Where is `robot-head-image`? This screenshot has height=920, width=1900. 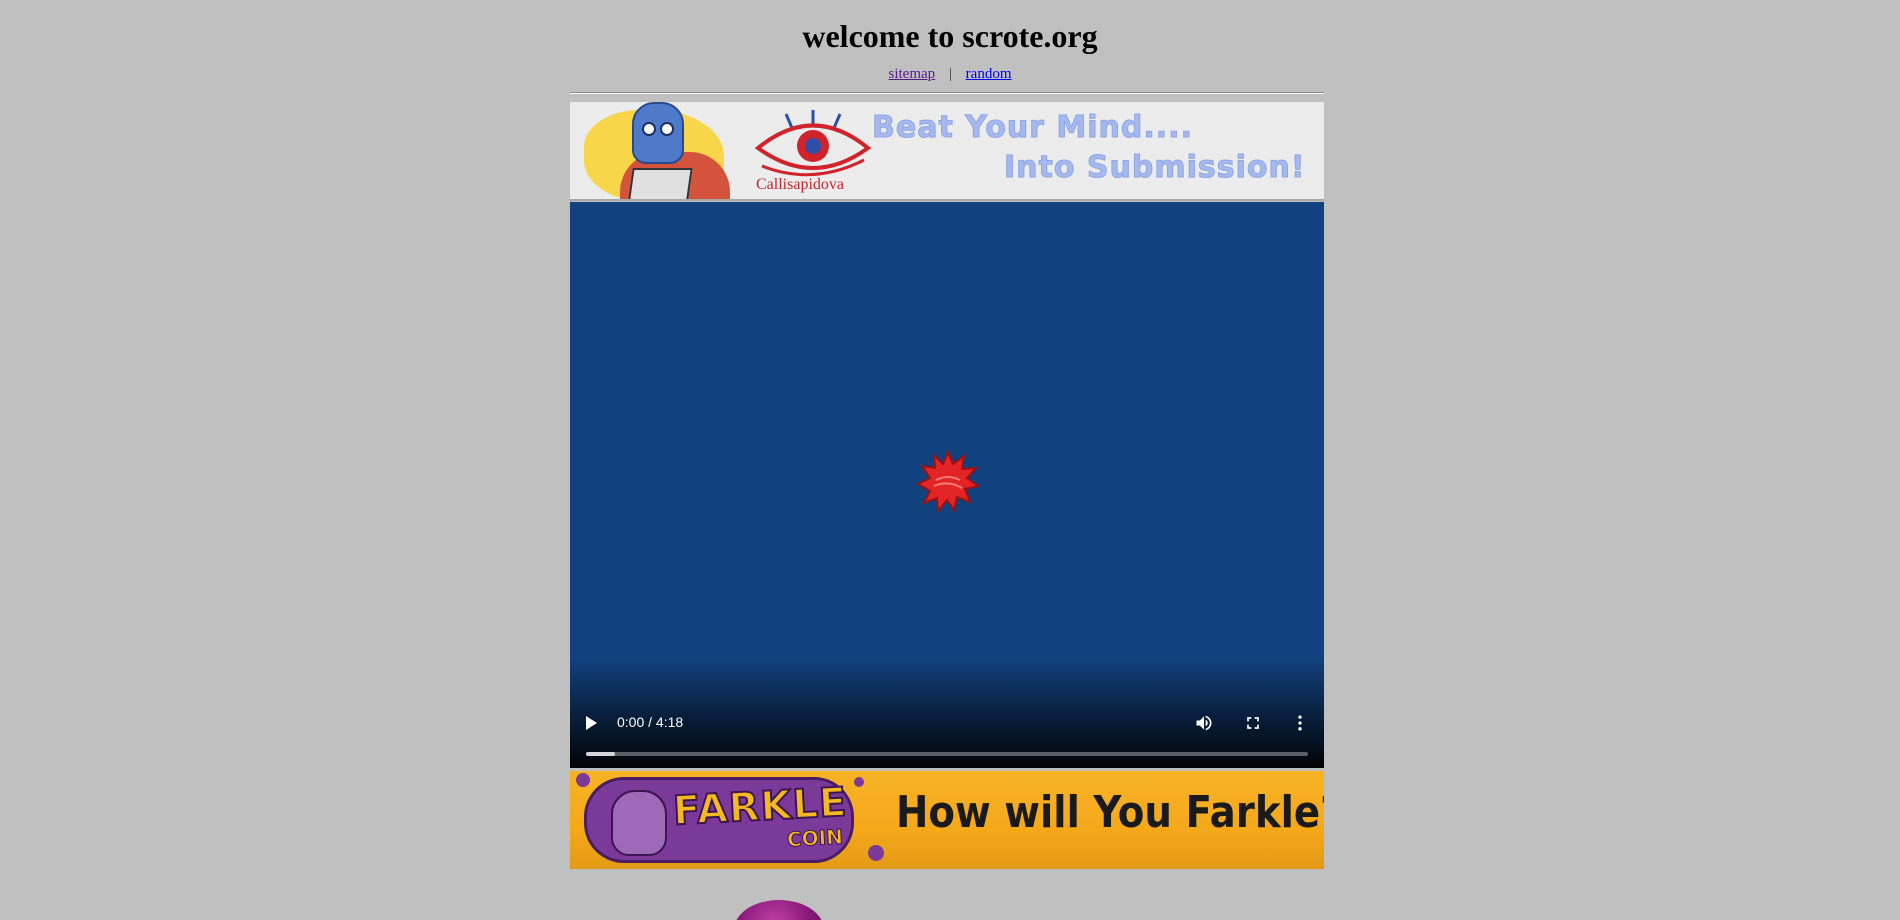
robot-head-image is located at coordinates (658, 133).